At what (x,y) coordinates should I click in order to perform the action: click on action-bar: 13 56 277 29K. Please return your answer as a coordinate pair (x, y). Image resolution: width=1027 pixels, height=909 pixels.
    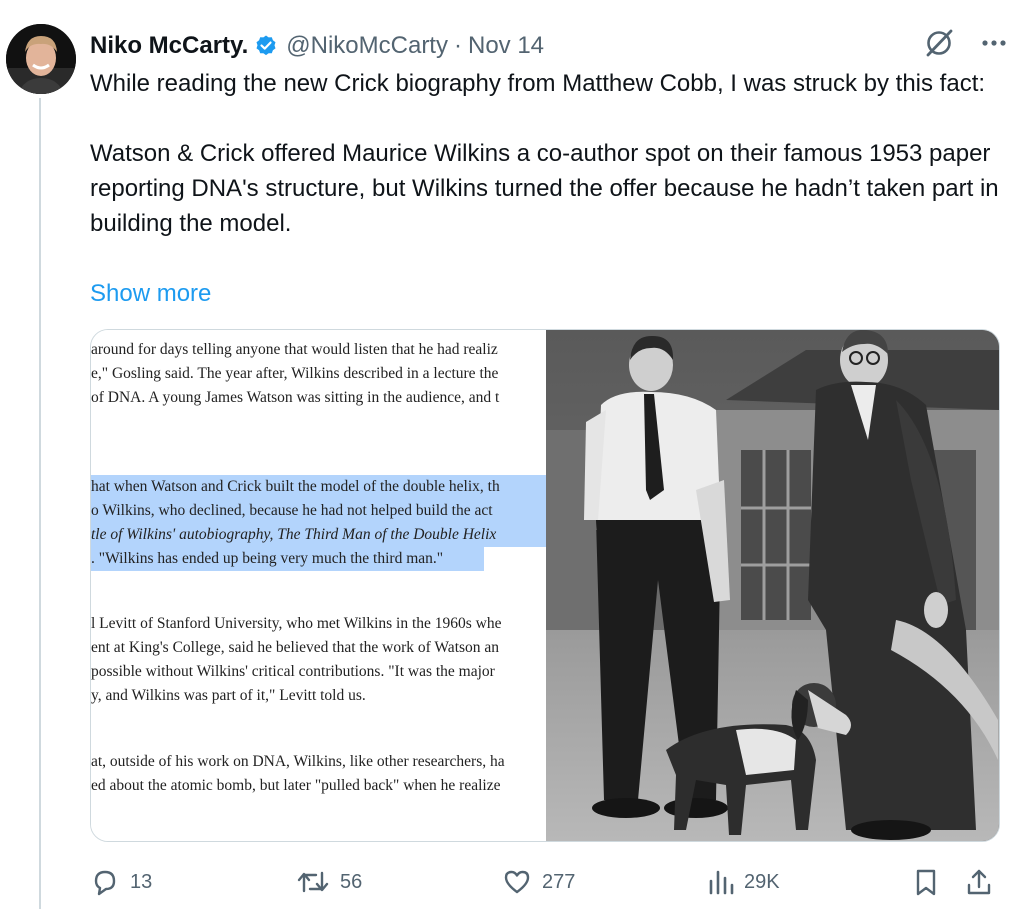
    Looking at the image, I should click on (548, 882).